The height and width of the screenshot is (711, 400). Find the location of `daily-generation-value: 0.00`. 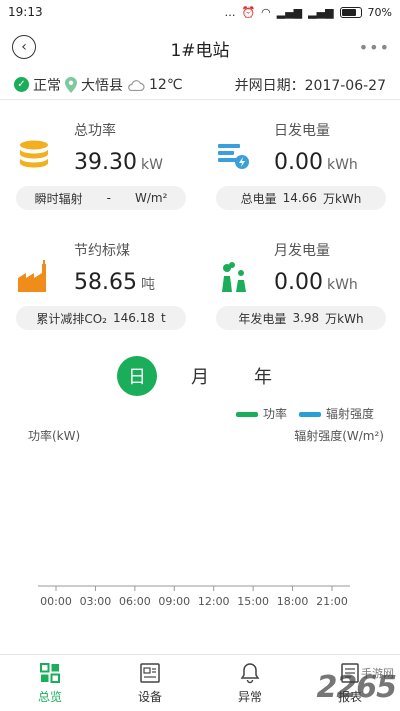

daily-generation-value: 0.00 is located at coordinates (298, 162).